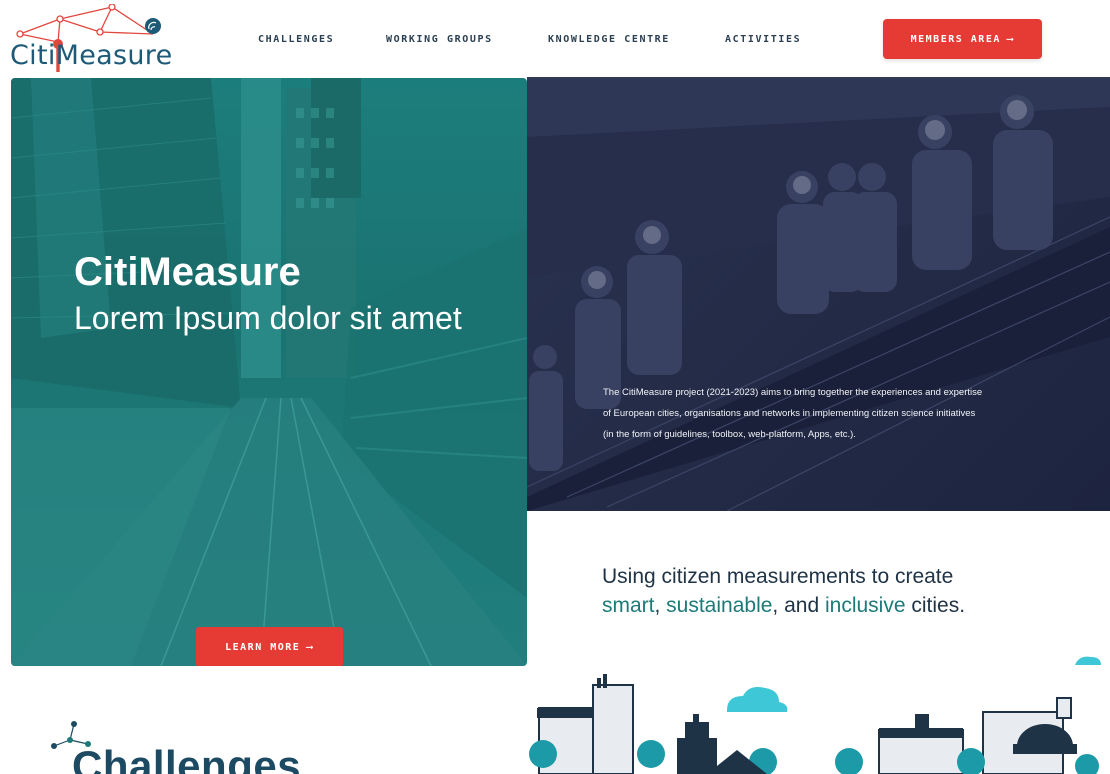  Describe the element at coordinates (609, 39) in the screenshot. I see `nav-knowledge-centre: KNOWLEDGE CENTRE` at that location.